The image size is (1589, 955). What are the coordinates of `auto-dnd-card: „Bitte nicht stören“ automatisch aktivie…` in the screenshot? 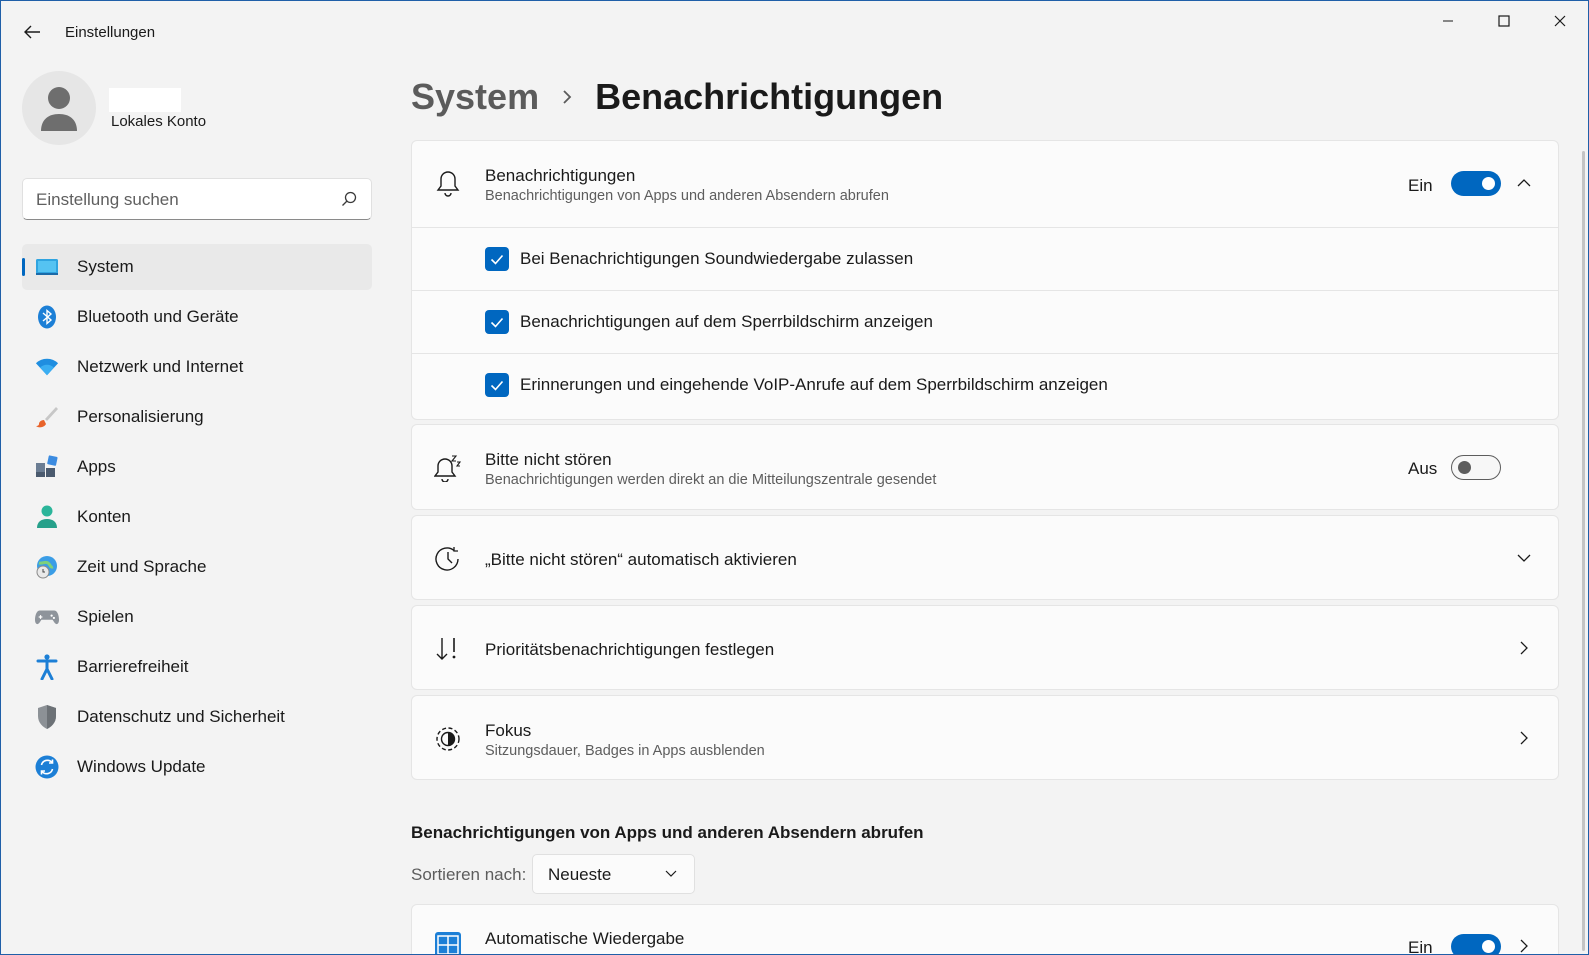 It's located at (985, 557).